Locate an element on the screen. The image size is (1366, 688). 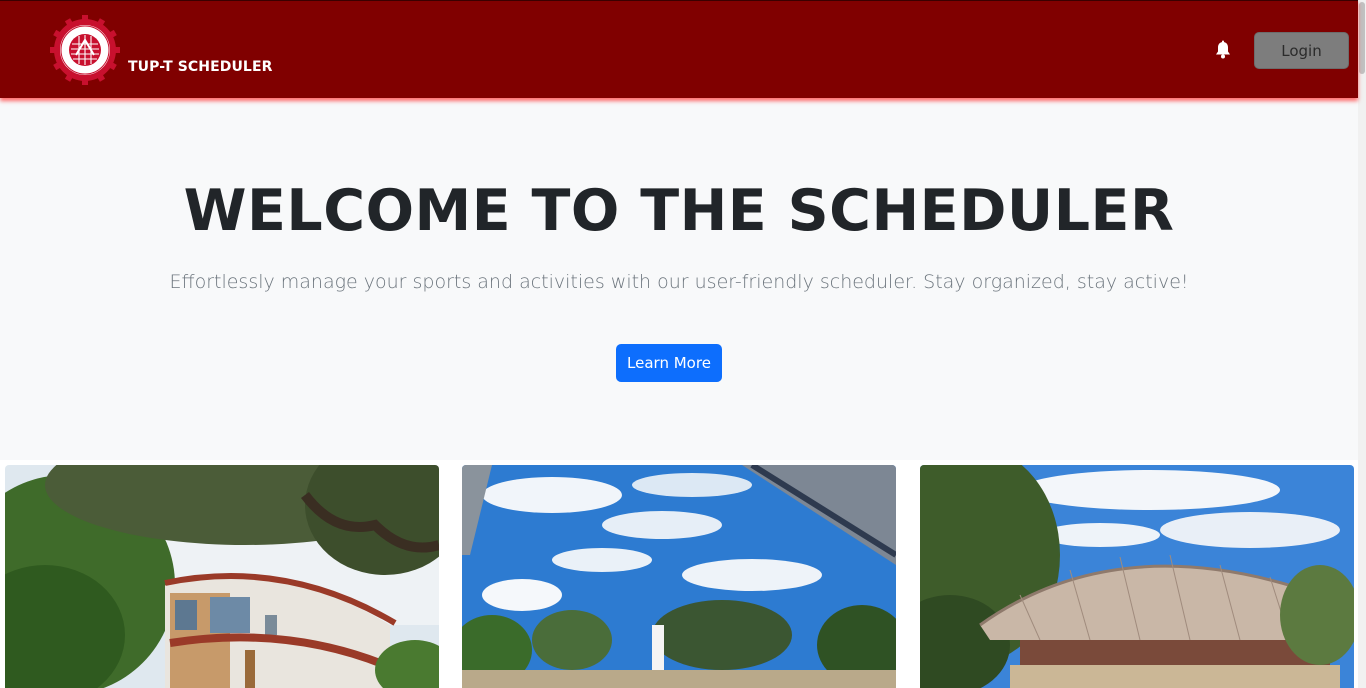
campus-plaza-sky-photo is located at coordinates (679, 576).